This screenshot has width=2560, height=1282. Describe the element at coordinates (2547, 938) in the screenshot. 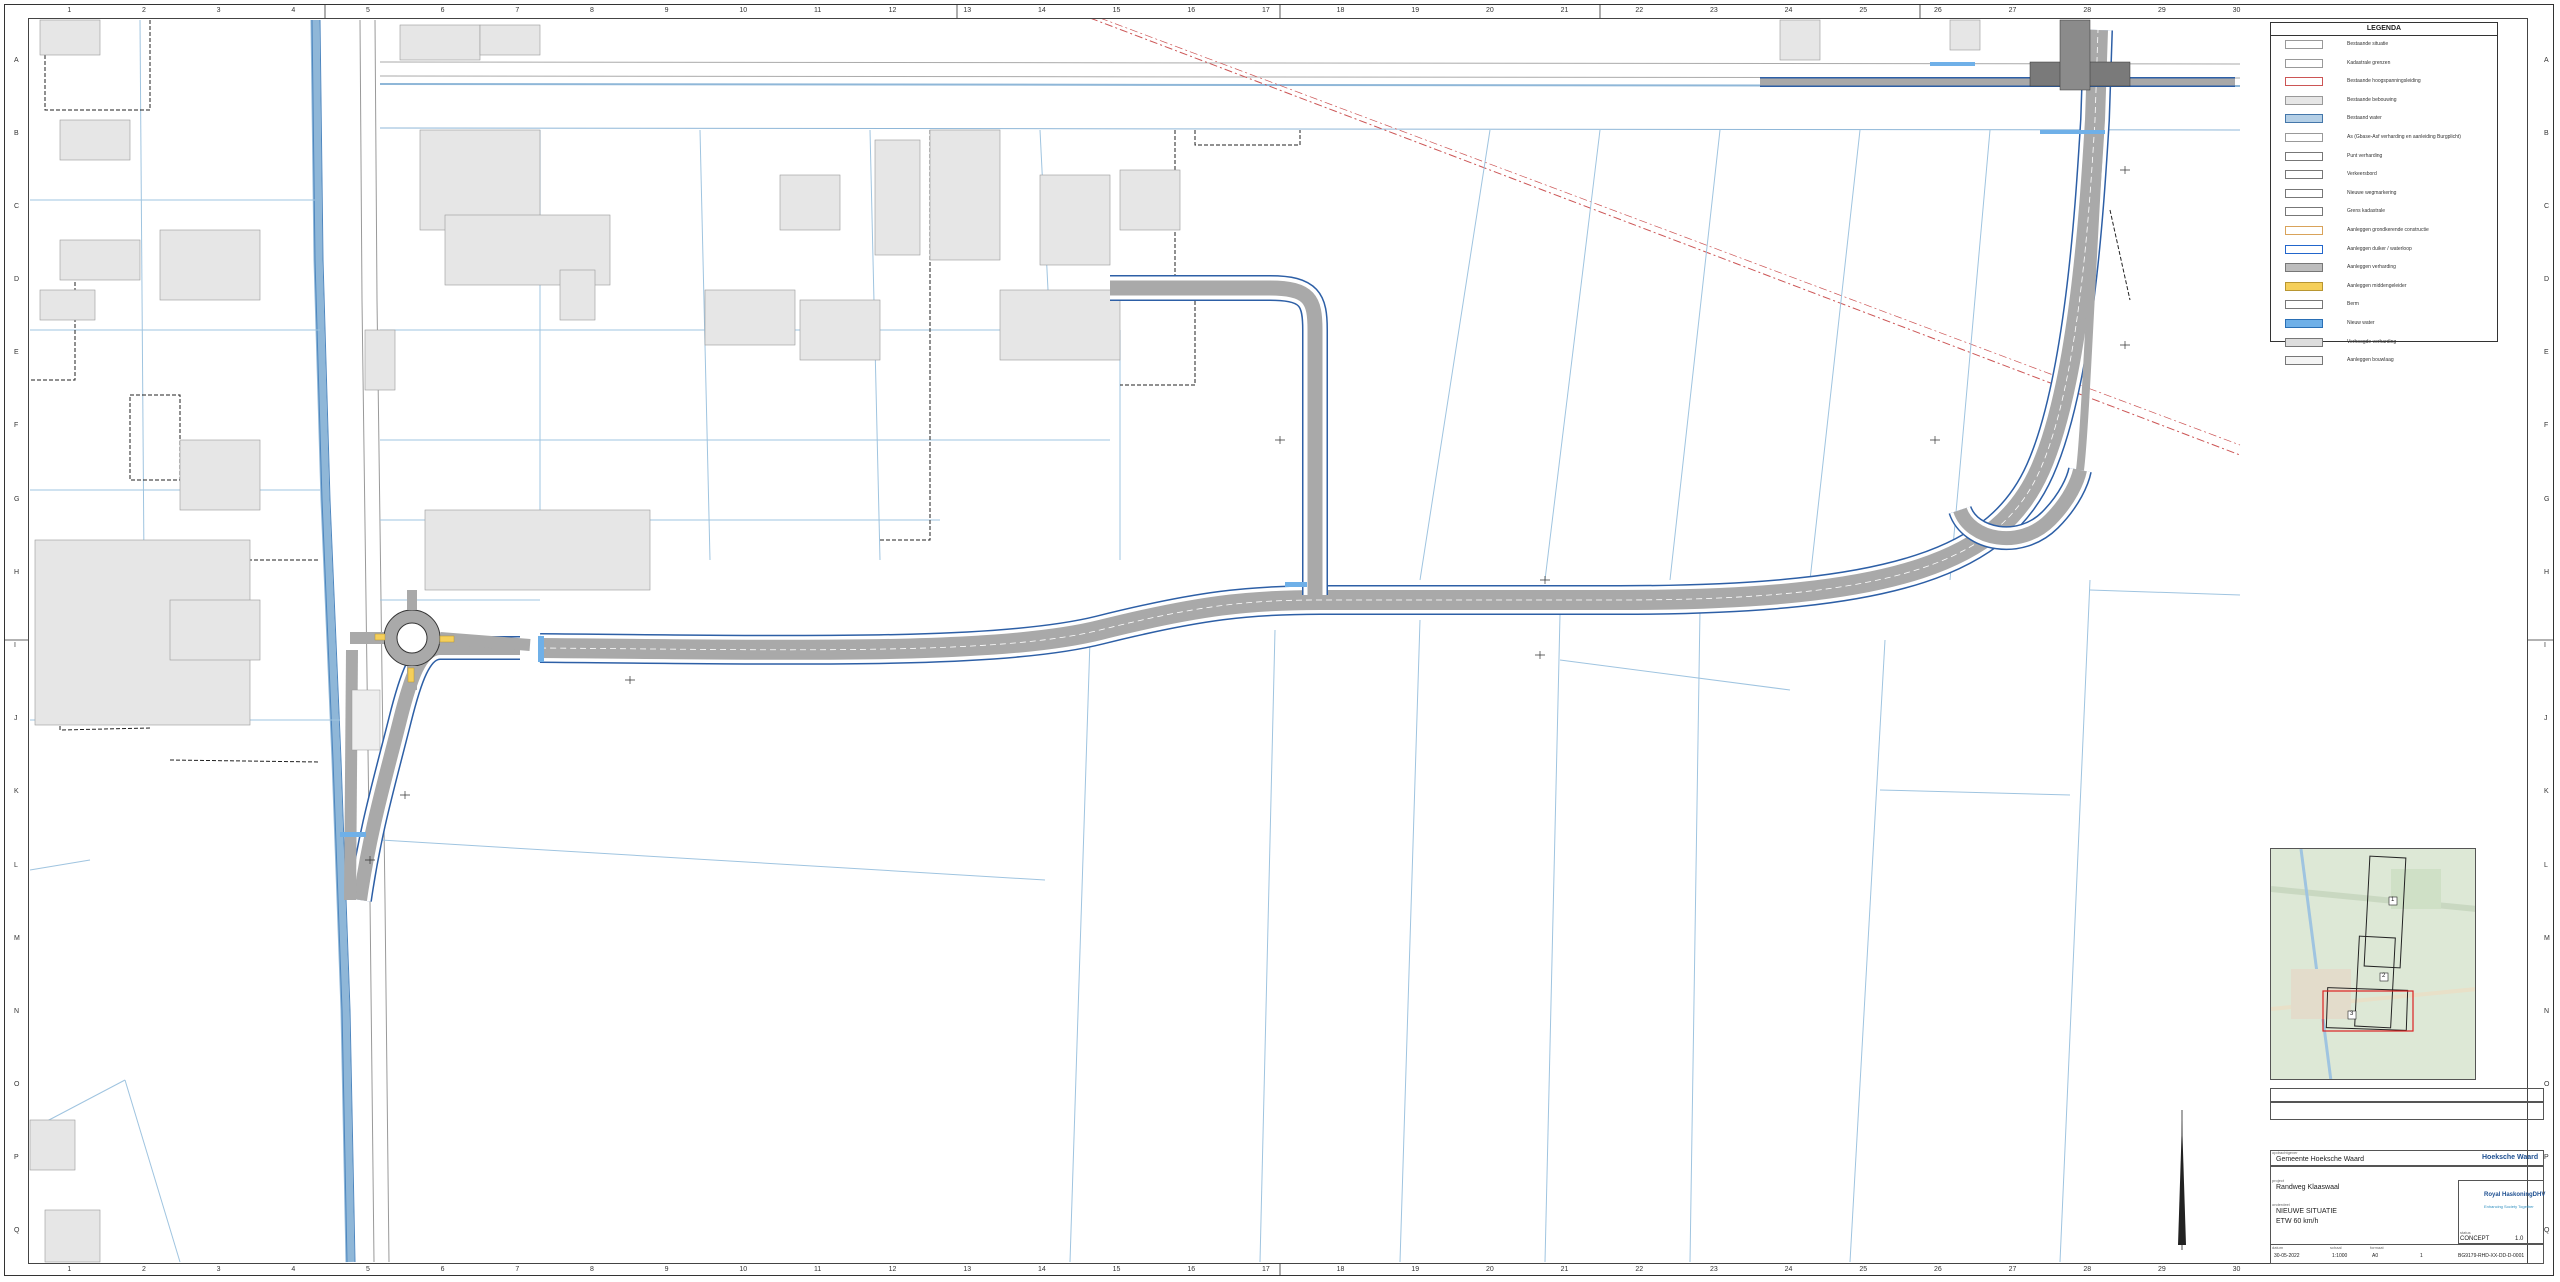

I see `grid-label: M` at that location.